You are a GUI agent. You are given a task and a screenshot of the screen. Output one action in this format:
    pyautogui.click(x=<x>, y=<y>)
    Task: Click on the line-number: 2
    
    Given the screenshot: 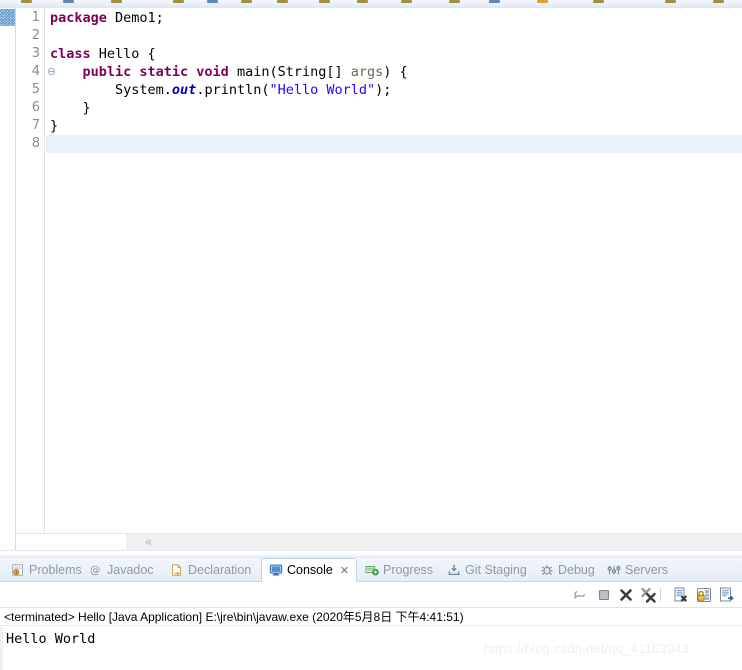 What is the action you would take?
    pyautogui.click(x=35, y=35)
    